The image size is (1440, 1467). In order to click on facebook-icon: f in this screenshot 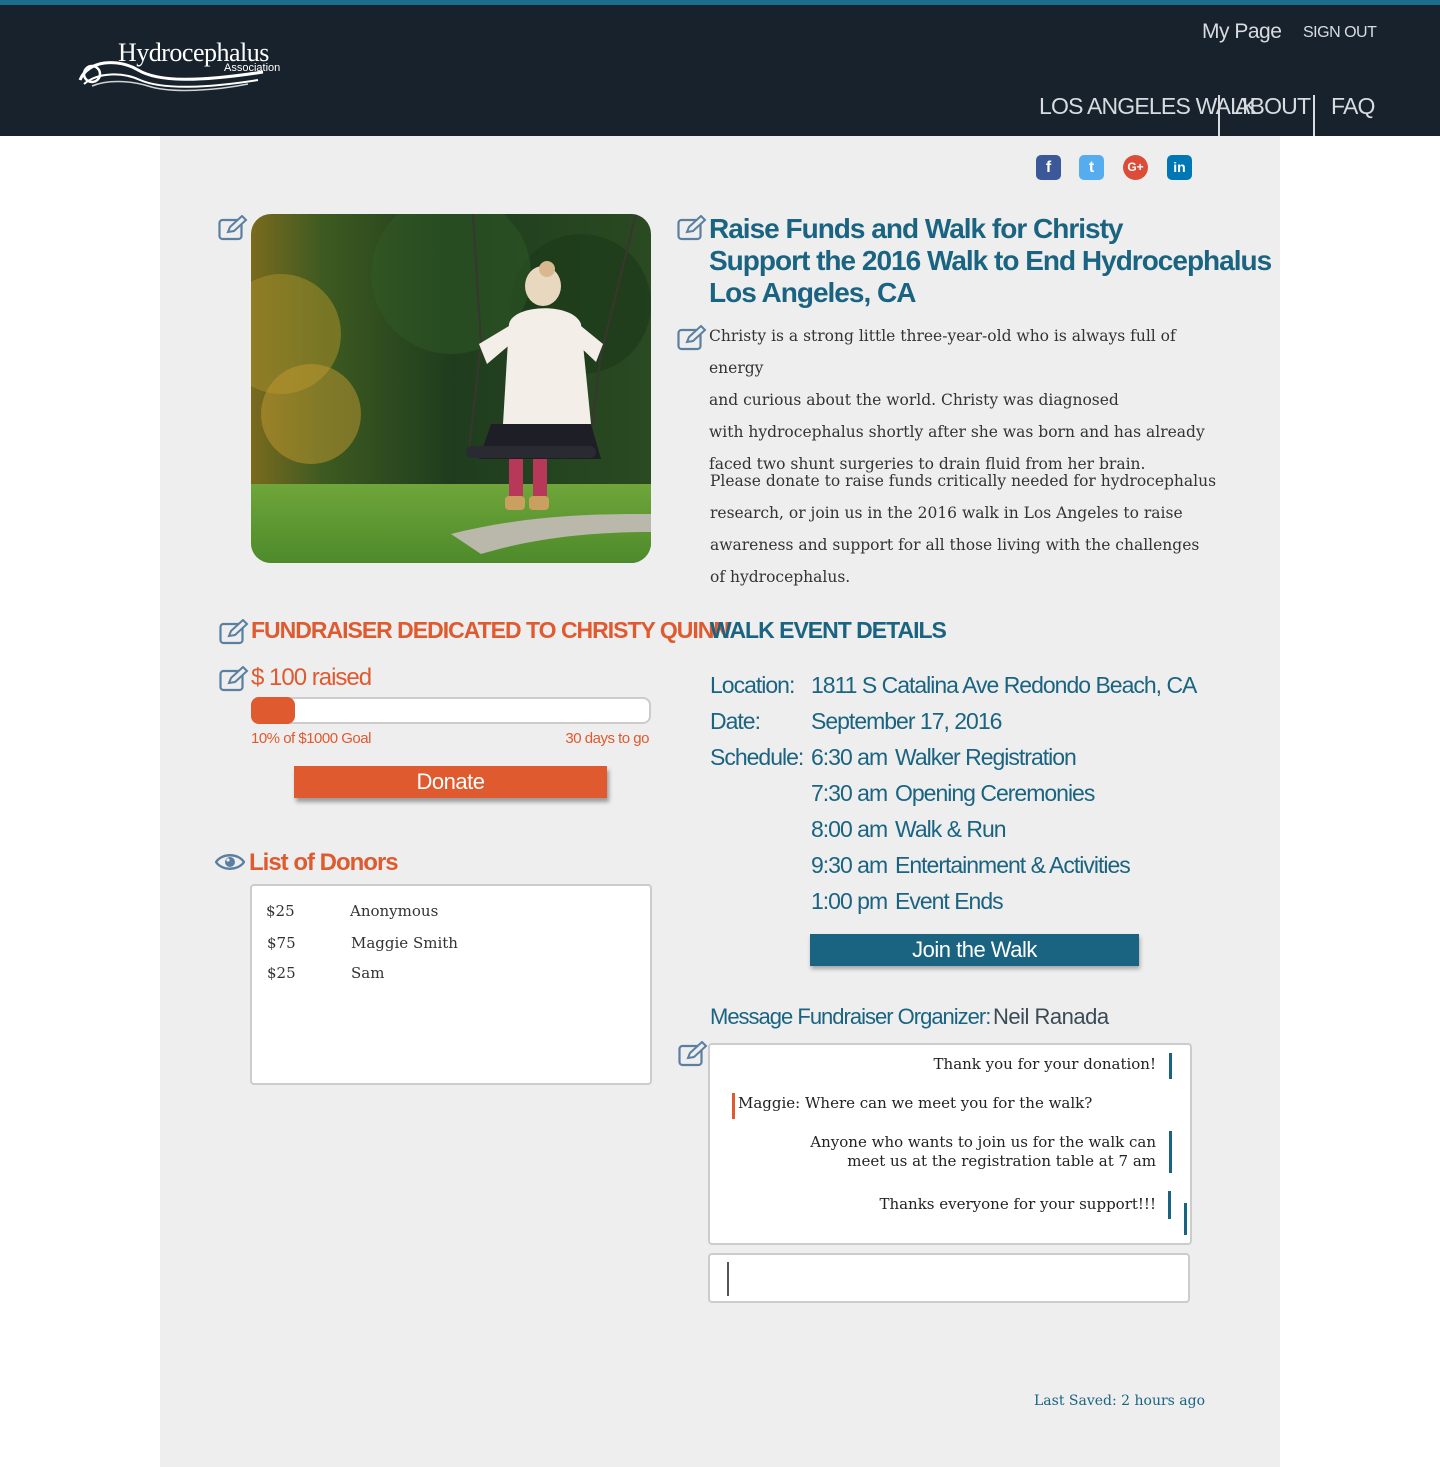, I will do `click(1048, 167)`.